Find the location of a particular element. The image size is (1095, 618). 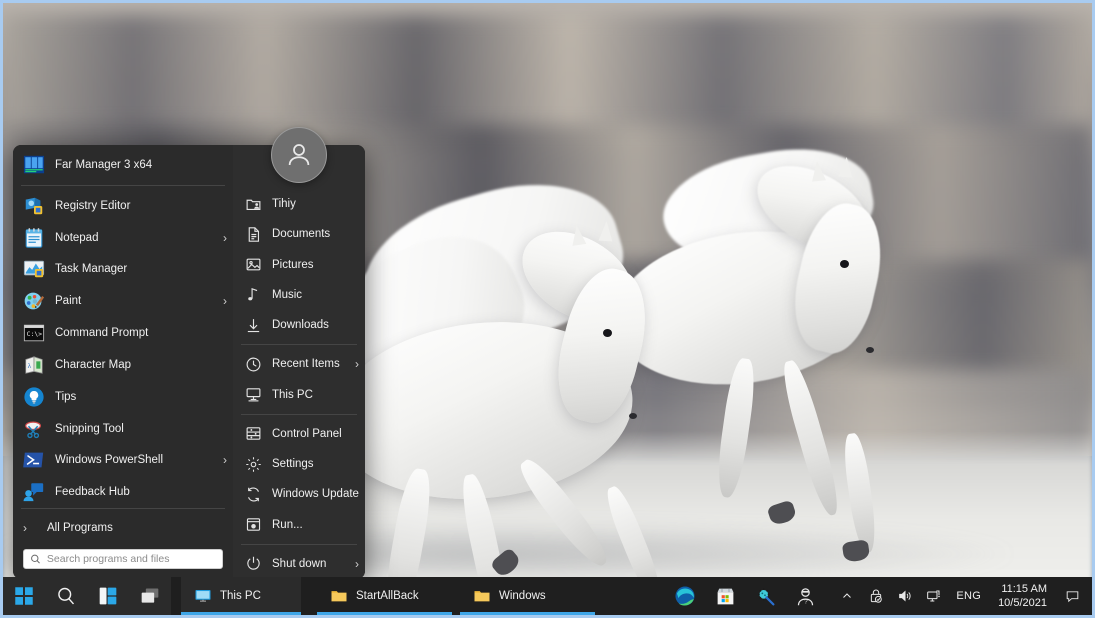

start-item-settings: Settings is located at coordinates (299, 464).